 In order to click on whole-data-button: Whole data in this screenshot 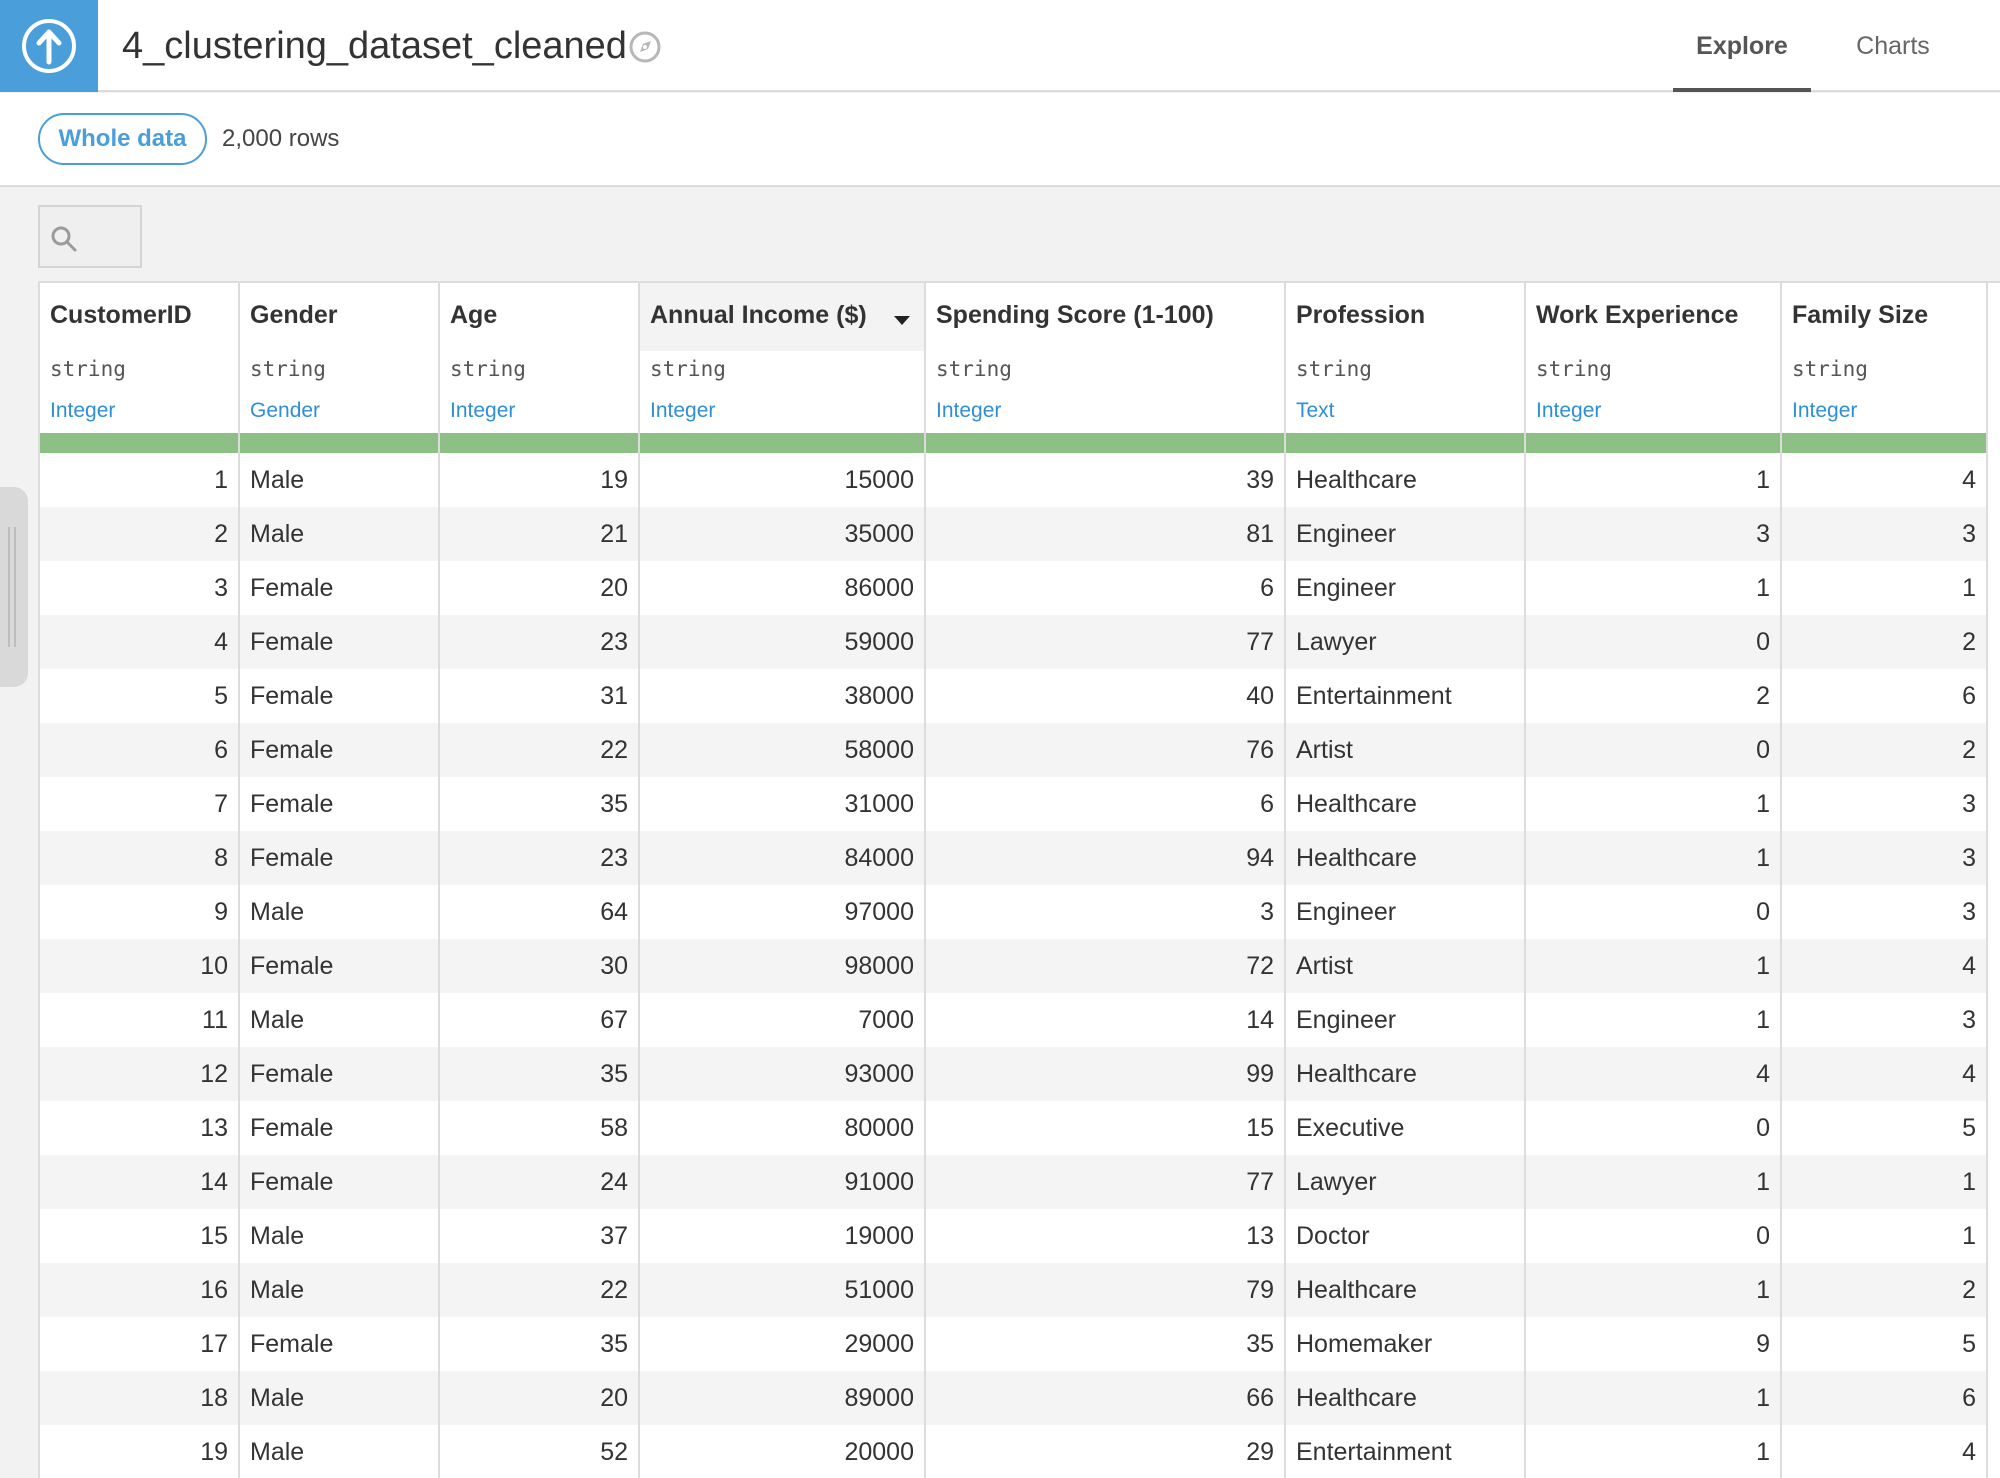, I will do `click(122, 139)`.